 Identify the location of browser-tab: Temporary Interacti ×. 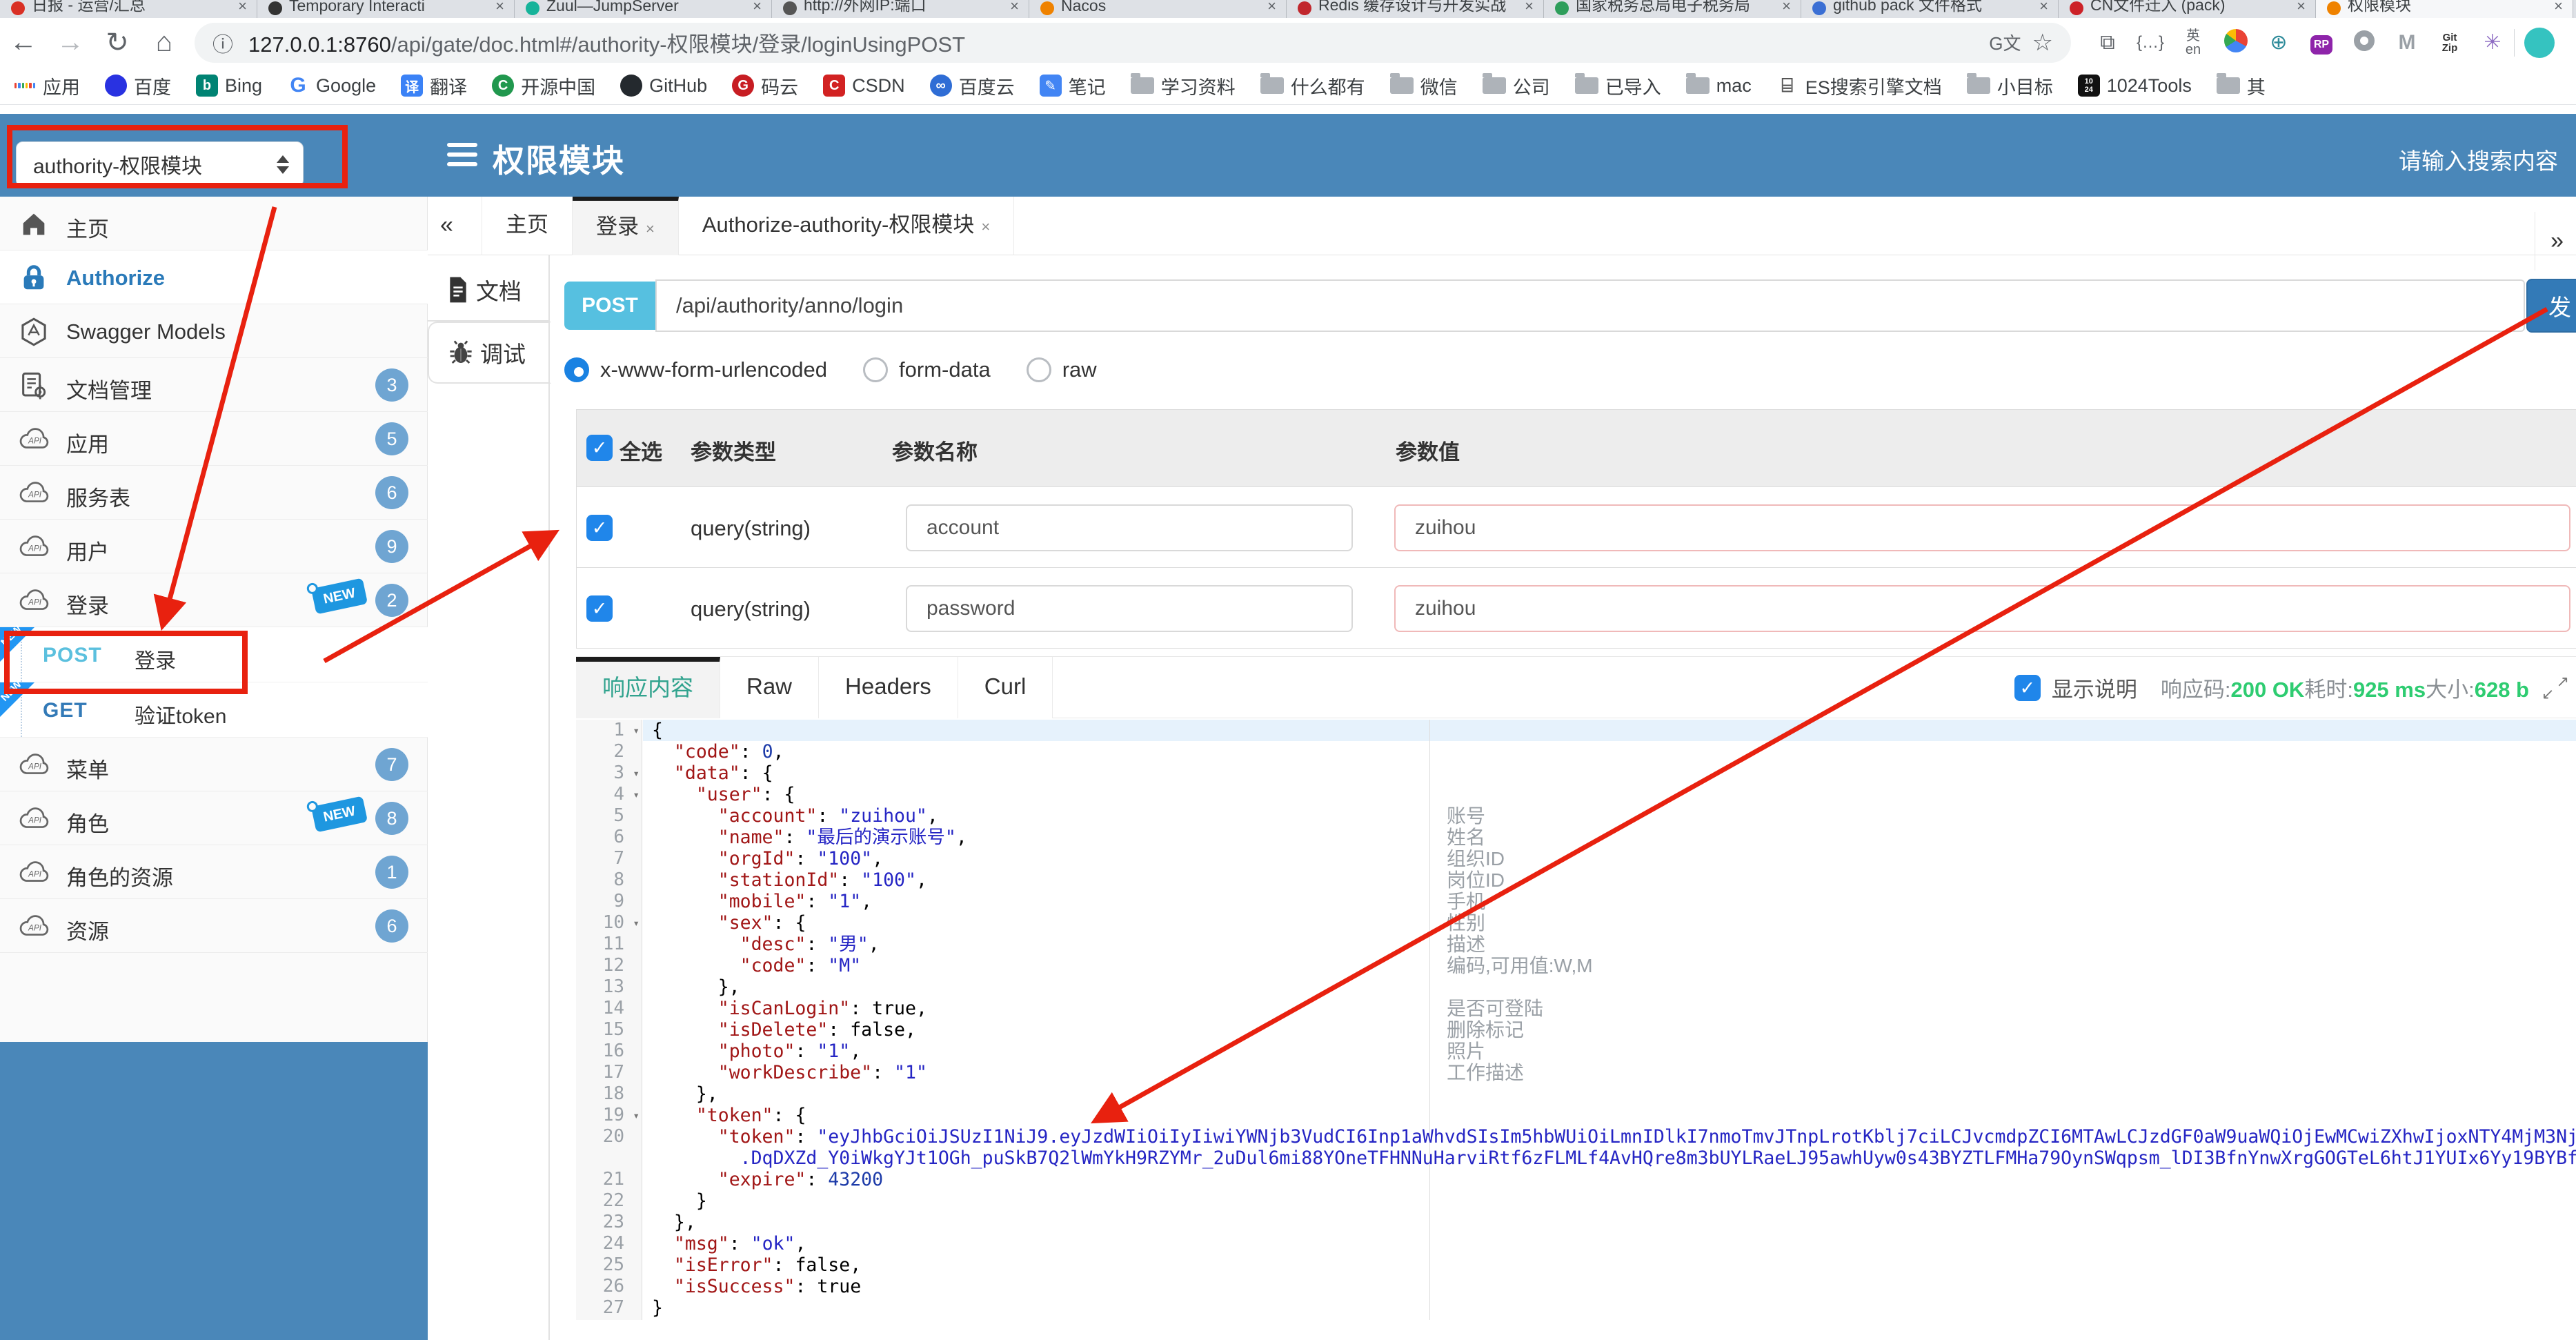
(386, 9).